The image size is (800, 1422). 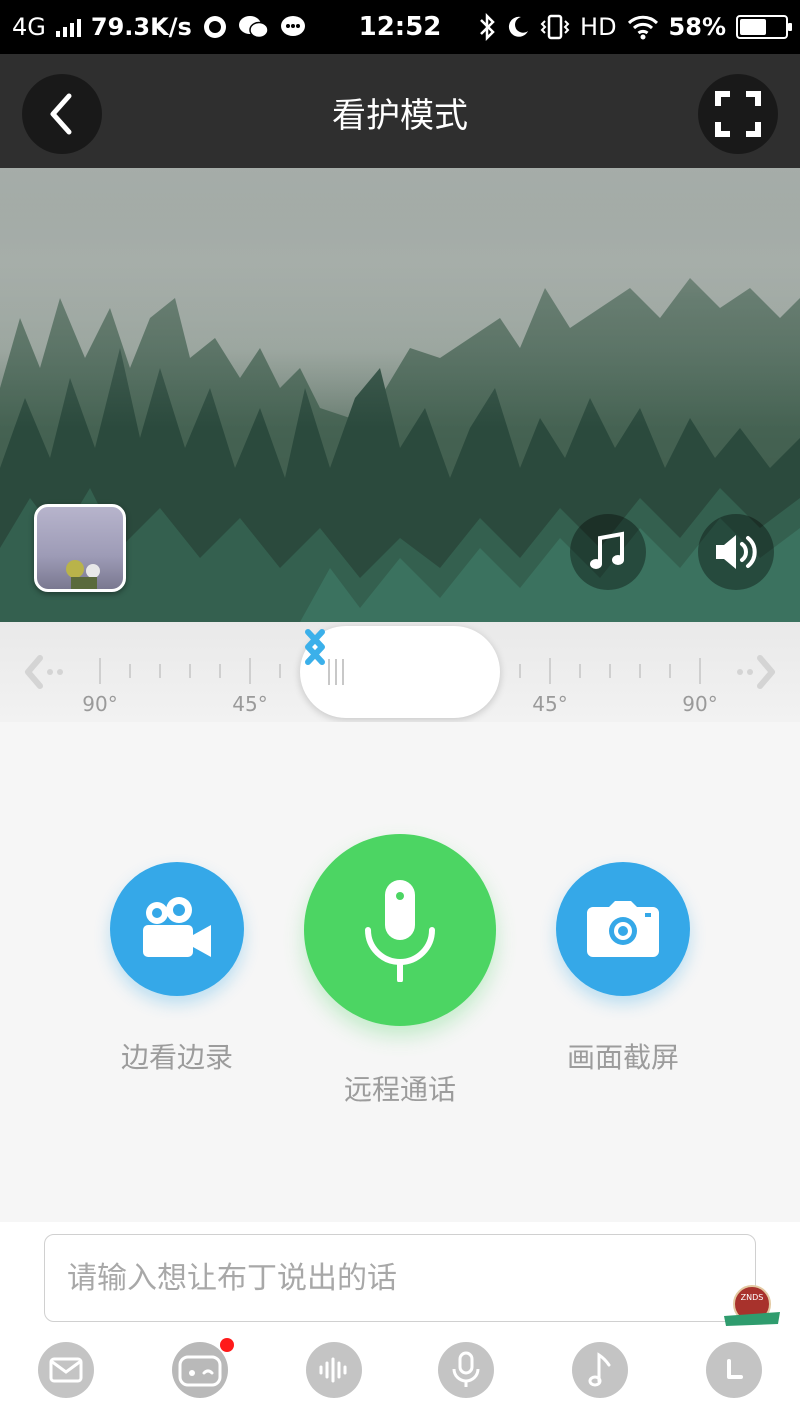 I want to click on volume-button, so click(x=736, y=552).